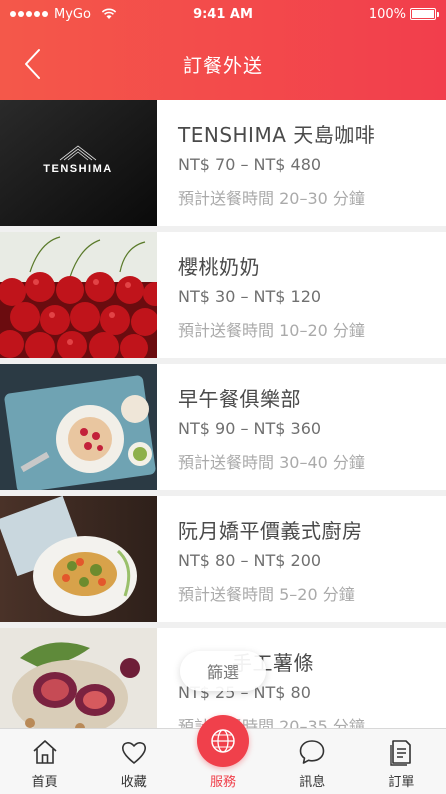 This screenshot has height=794, width=446. What do you see at coordinates (44, 782) in the screenshot?
I see `tab-label: 首頁` at bounding box center [44, 782].